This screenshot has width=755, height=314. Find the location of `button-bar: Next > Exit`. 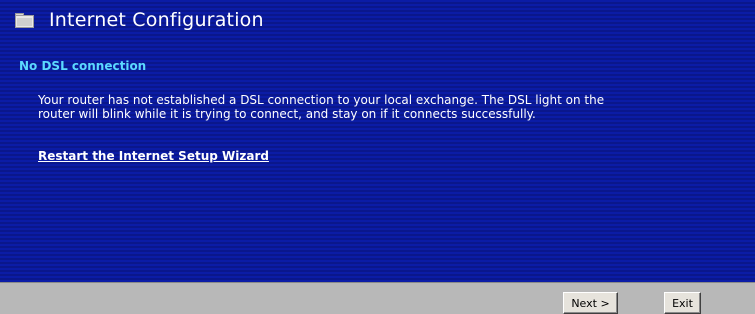

button-bar: Next > Exit is located at coordinates (377, 298).